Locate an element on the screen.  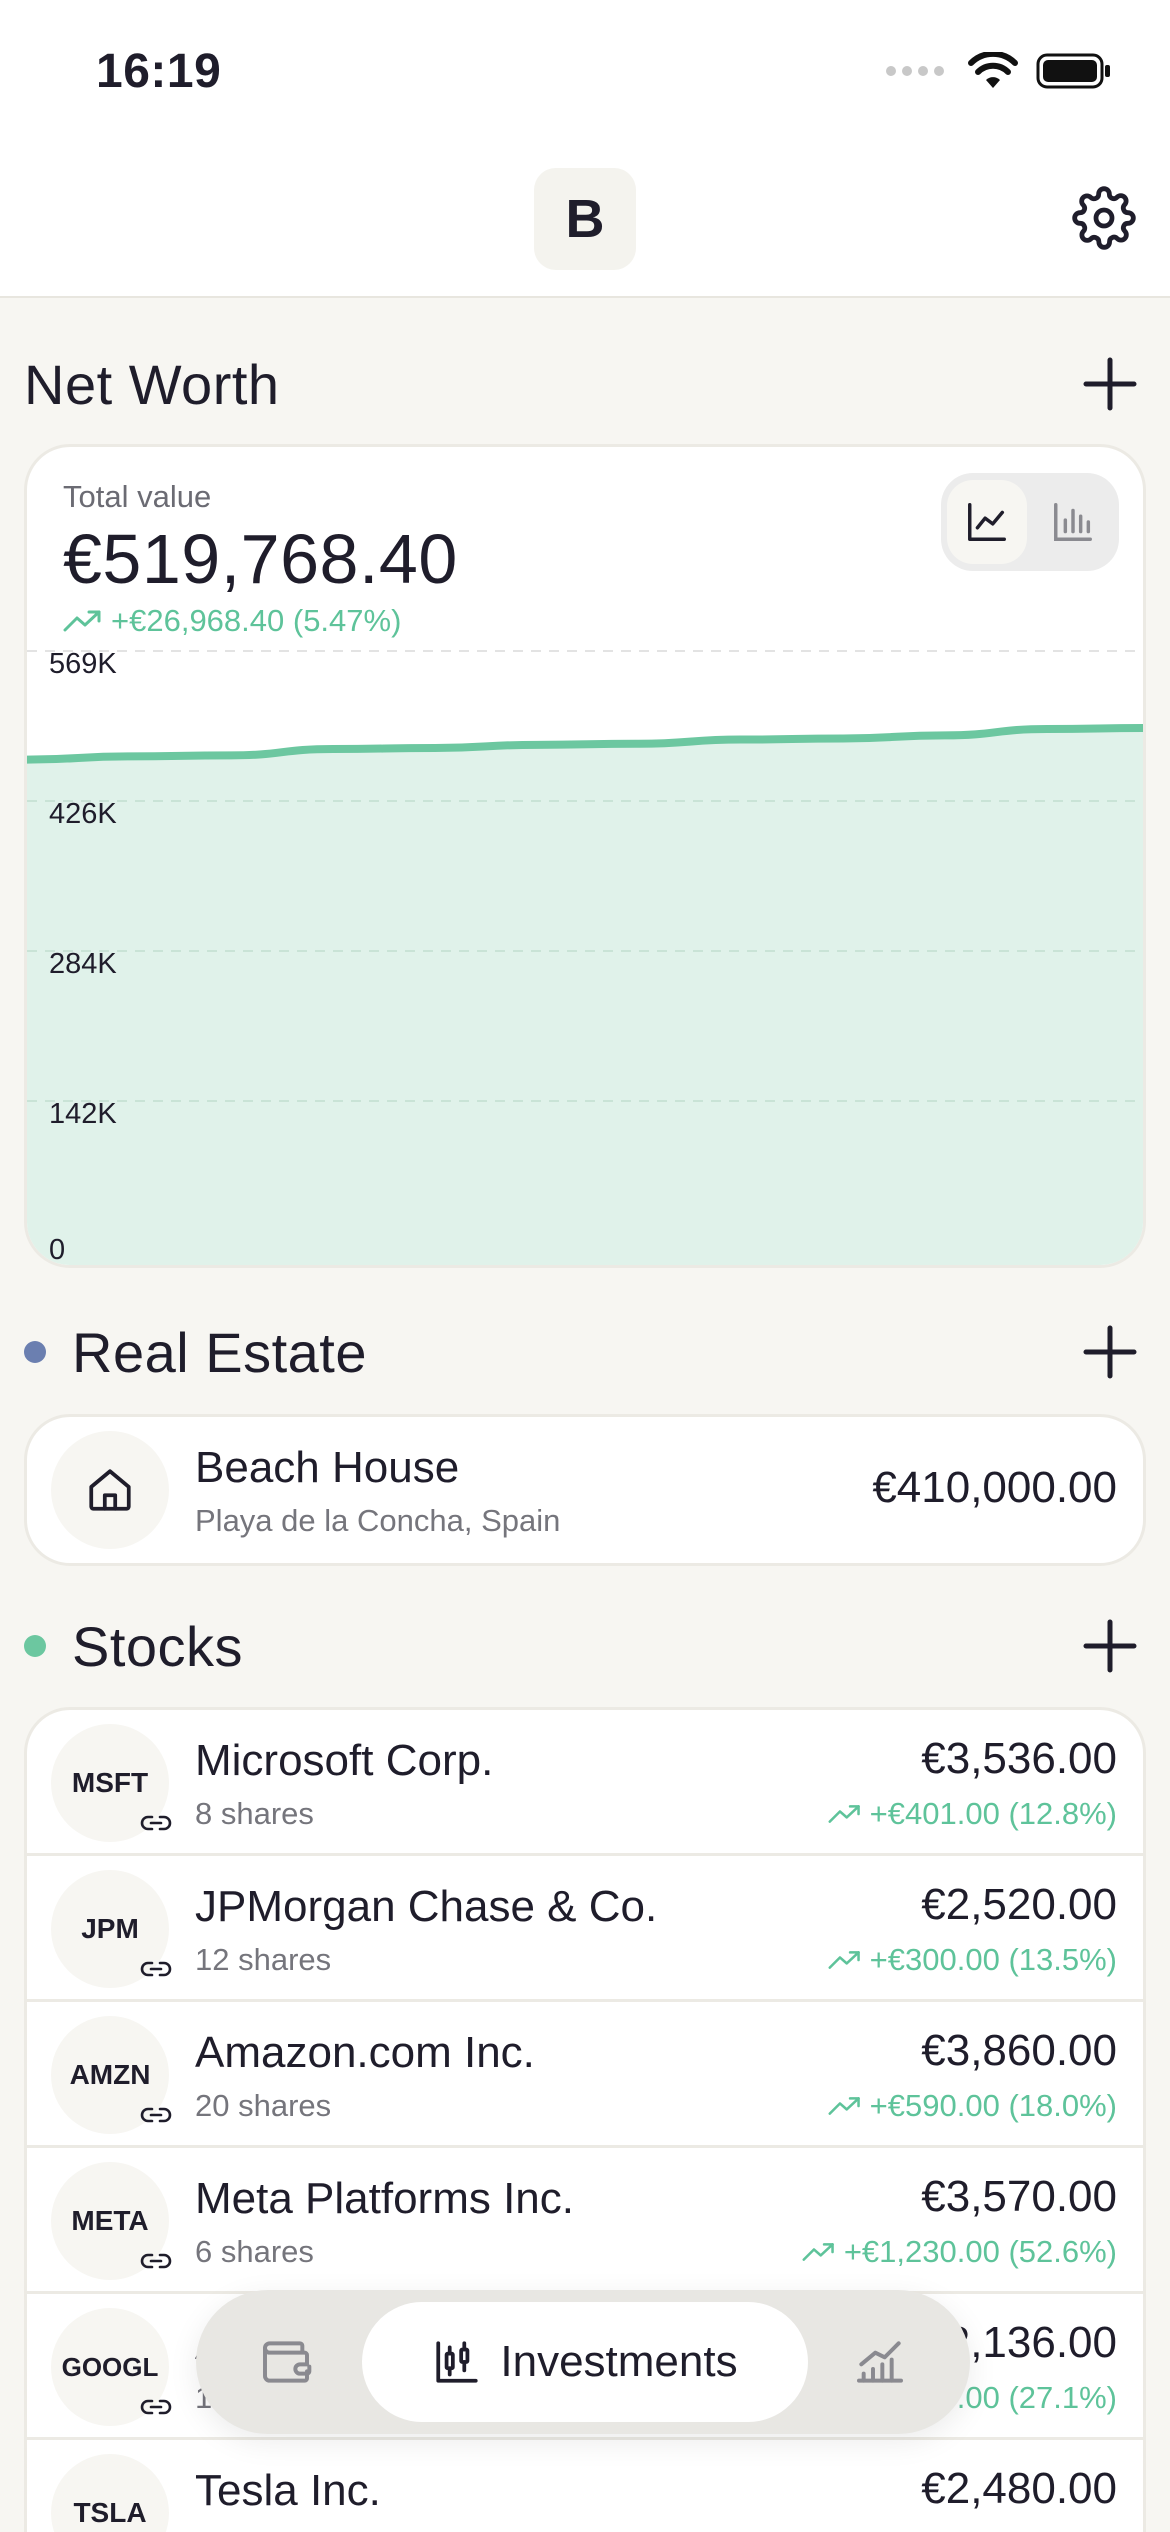
stock-value: €3,860.00 is located at coordinates (1019, 2050).